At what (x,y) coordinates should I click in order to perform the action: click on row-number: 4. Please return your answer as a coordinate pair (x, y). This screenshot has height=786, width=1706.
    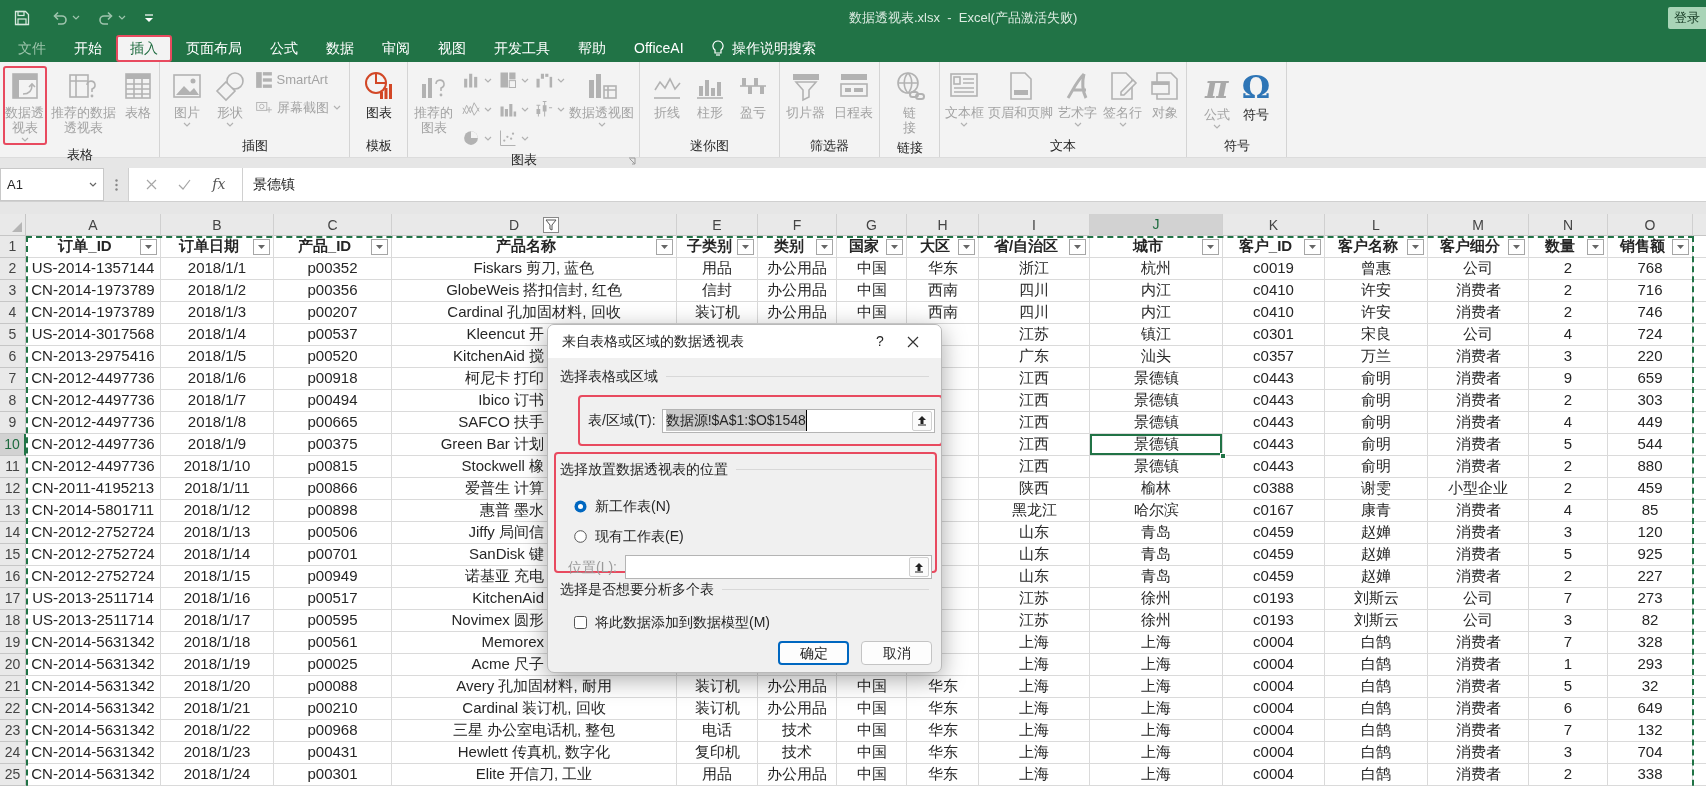
    Looking at the image, I should click on (13, 313).